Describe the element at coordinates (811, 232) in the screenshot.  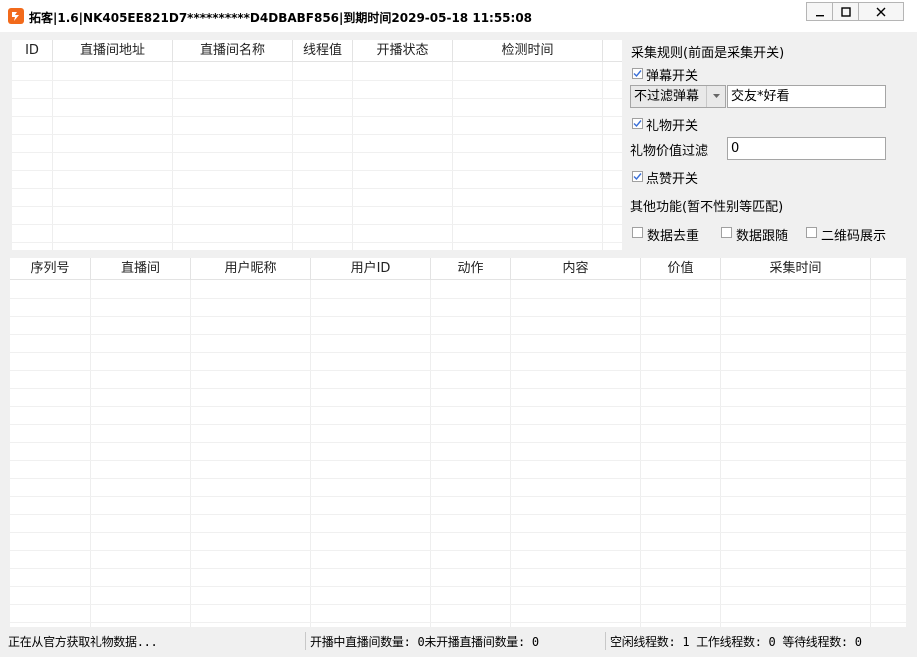
I see `qrcode-checkbox` at that location.